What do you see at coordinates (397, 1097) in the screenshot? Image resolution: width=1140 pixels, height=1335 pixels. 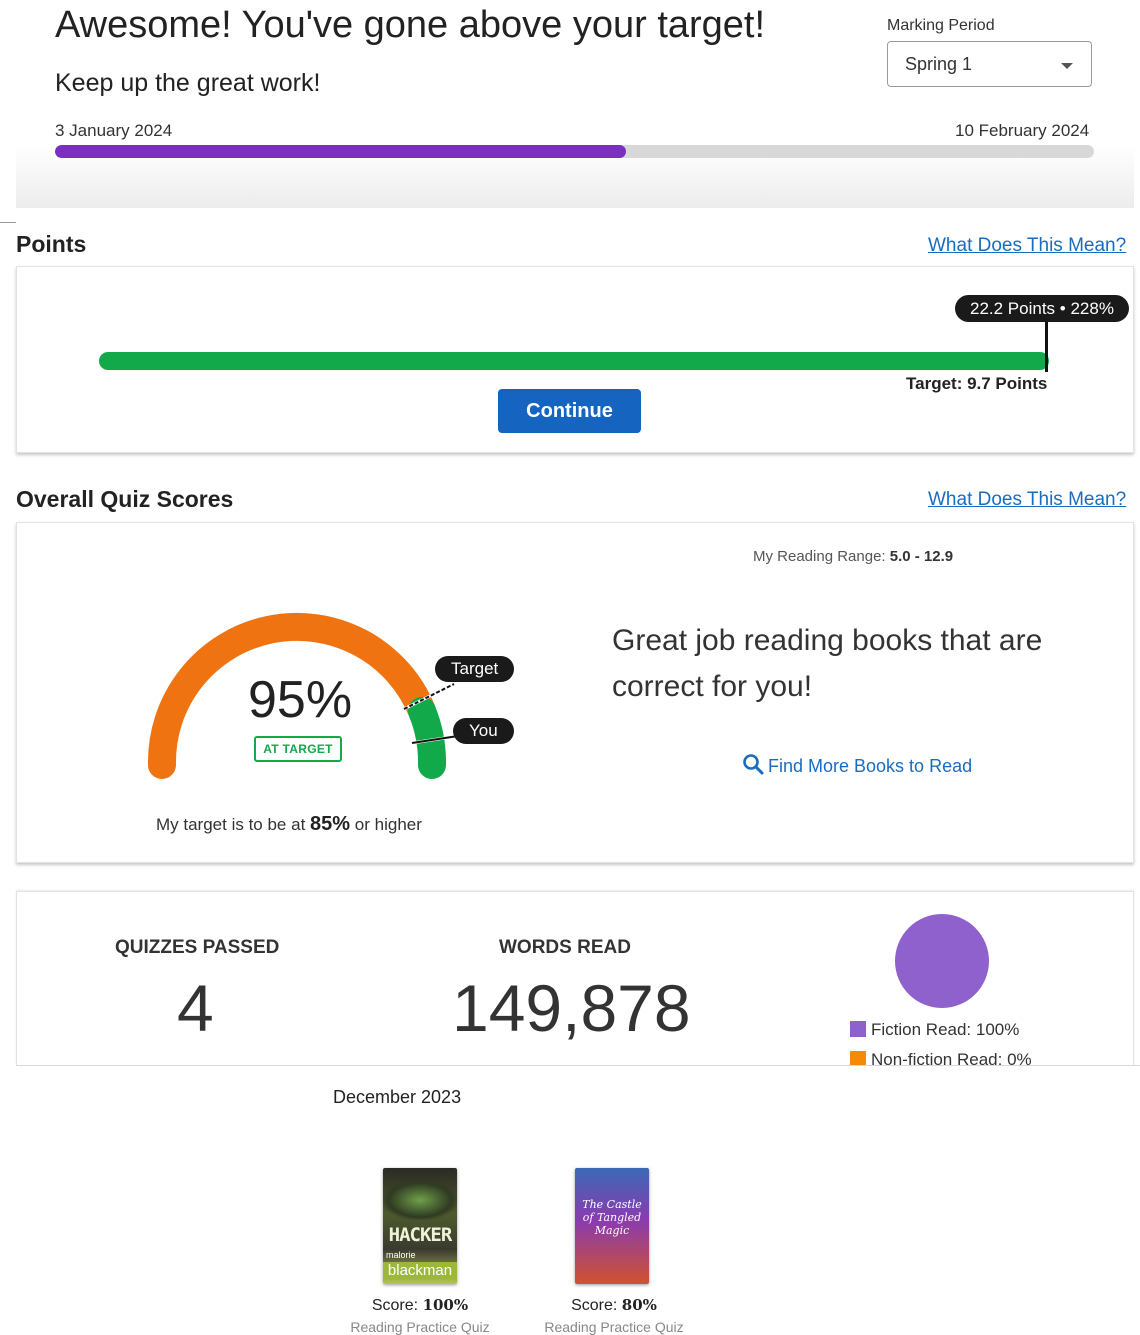 I see `month-heading: December 2023` at bounding box center [397, 1097].